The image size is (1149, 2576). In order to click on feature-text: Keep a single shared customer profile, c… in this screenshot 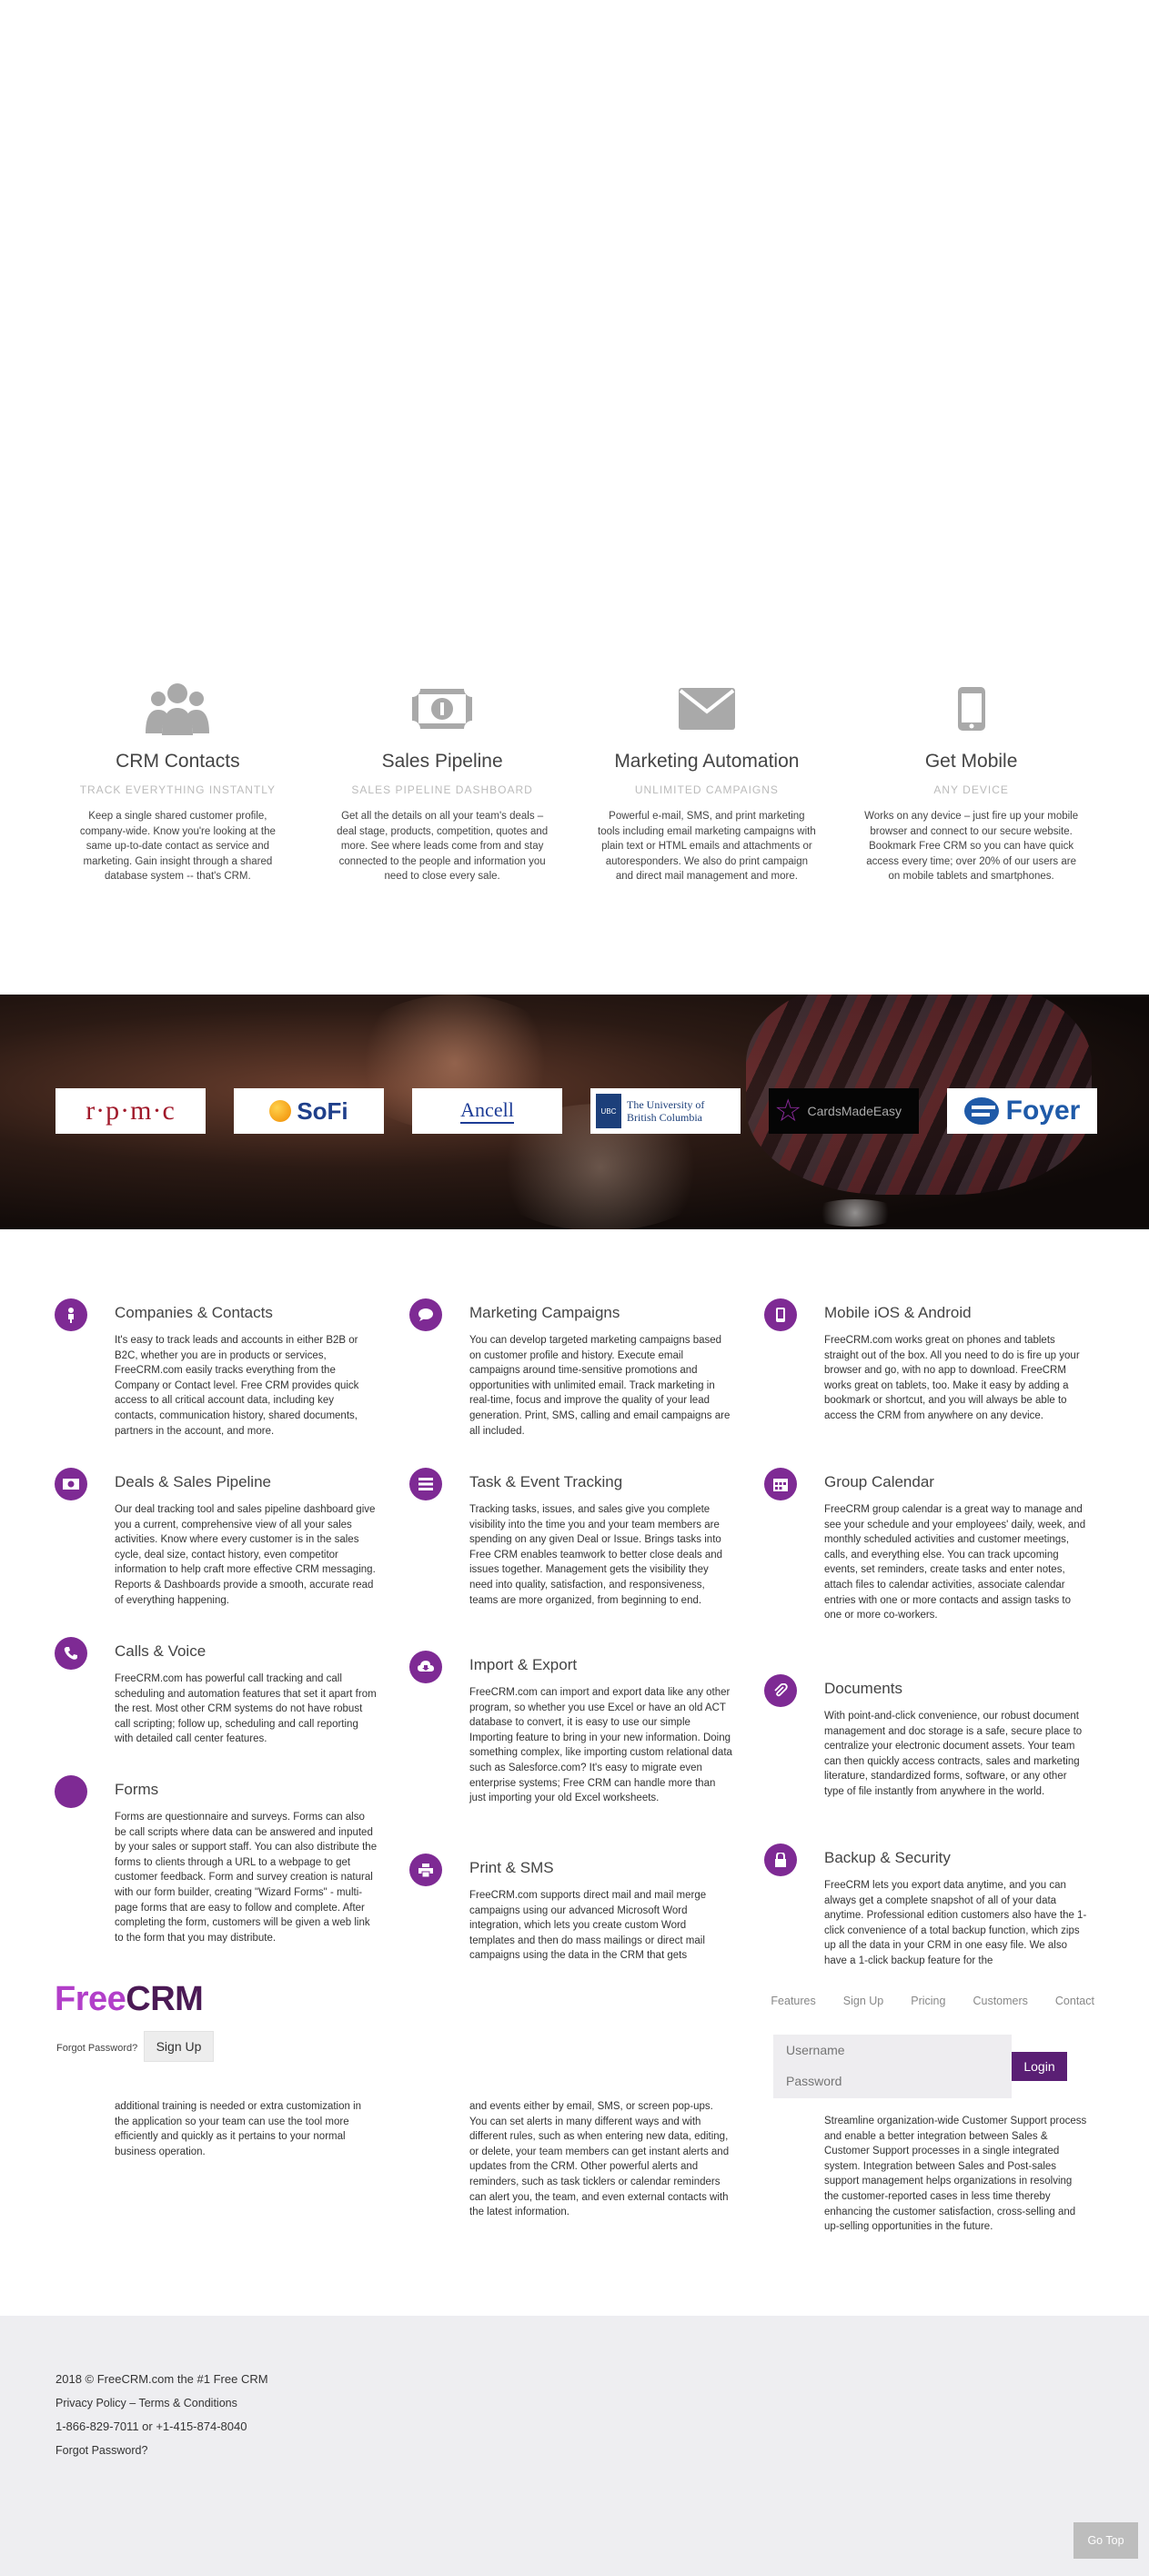, I will do `click(177, 846)`.